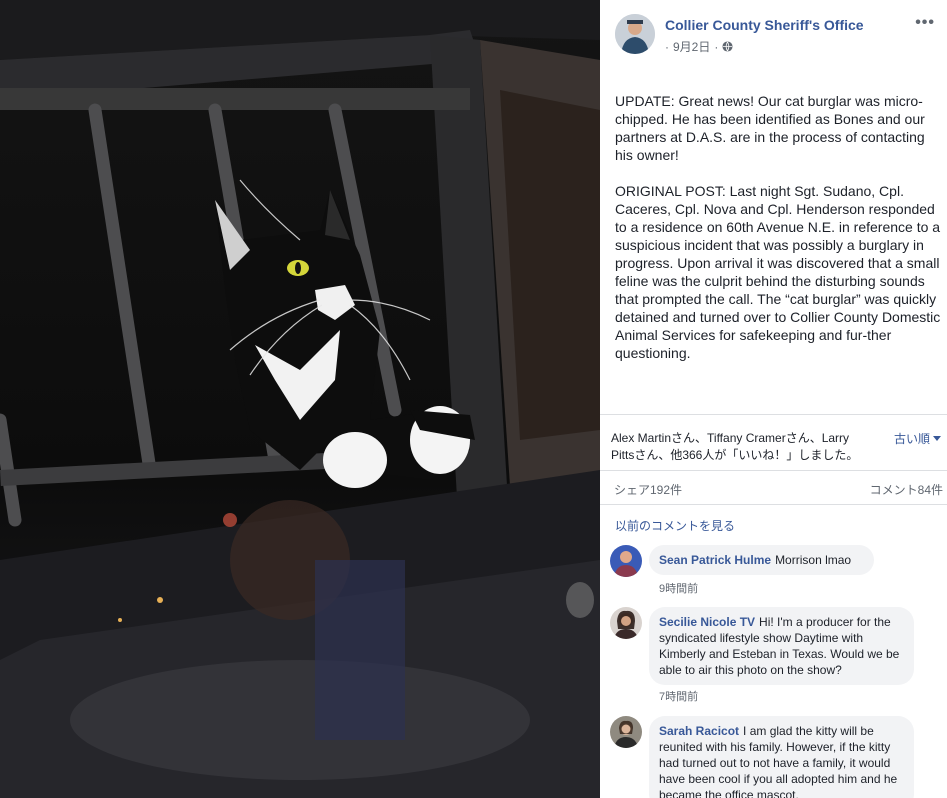 The image size is (947, 798). Describe the element at coordinates (648, 489) in the screenshot. I see `share-count: シェア192件` at that location.